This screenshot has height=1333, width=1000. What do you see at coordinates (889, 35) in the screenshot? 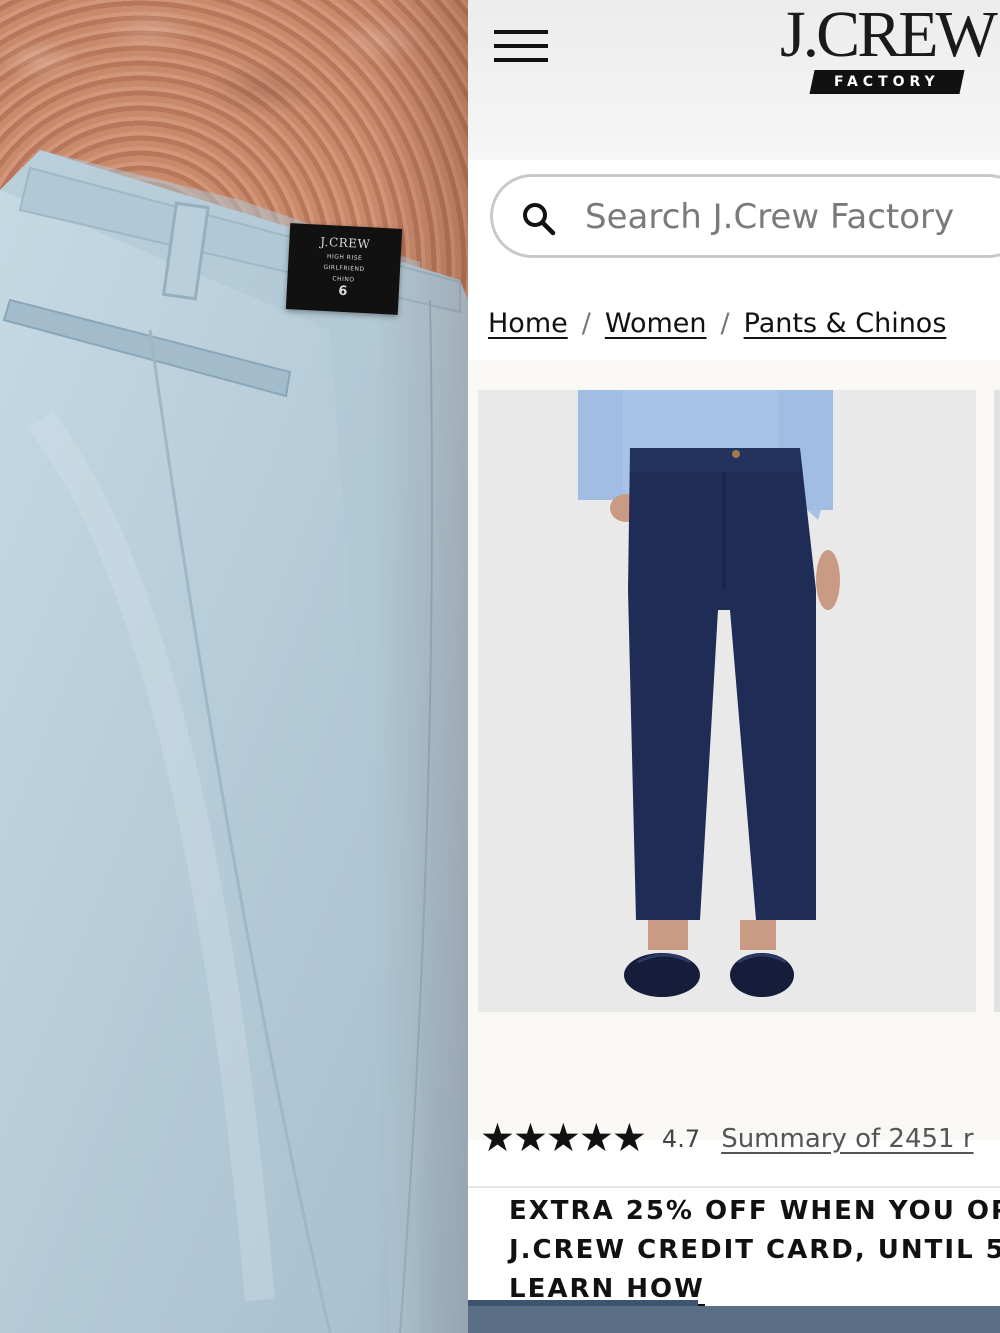
I see `logo-wordmark: J.CREW` at bounding box center [889, 35].